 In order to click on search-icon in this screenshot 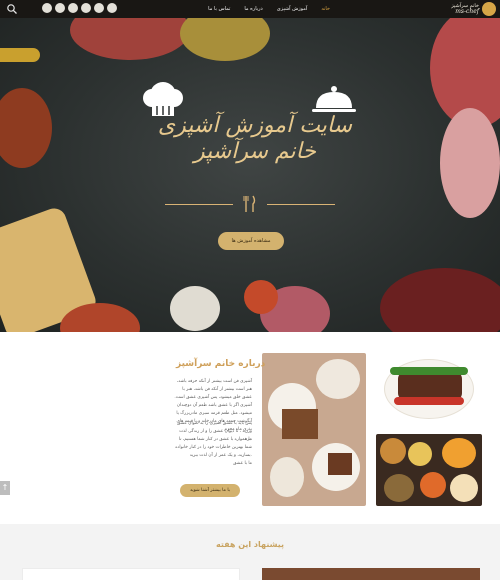, I will do `click(12, 9)`.